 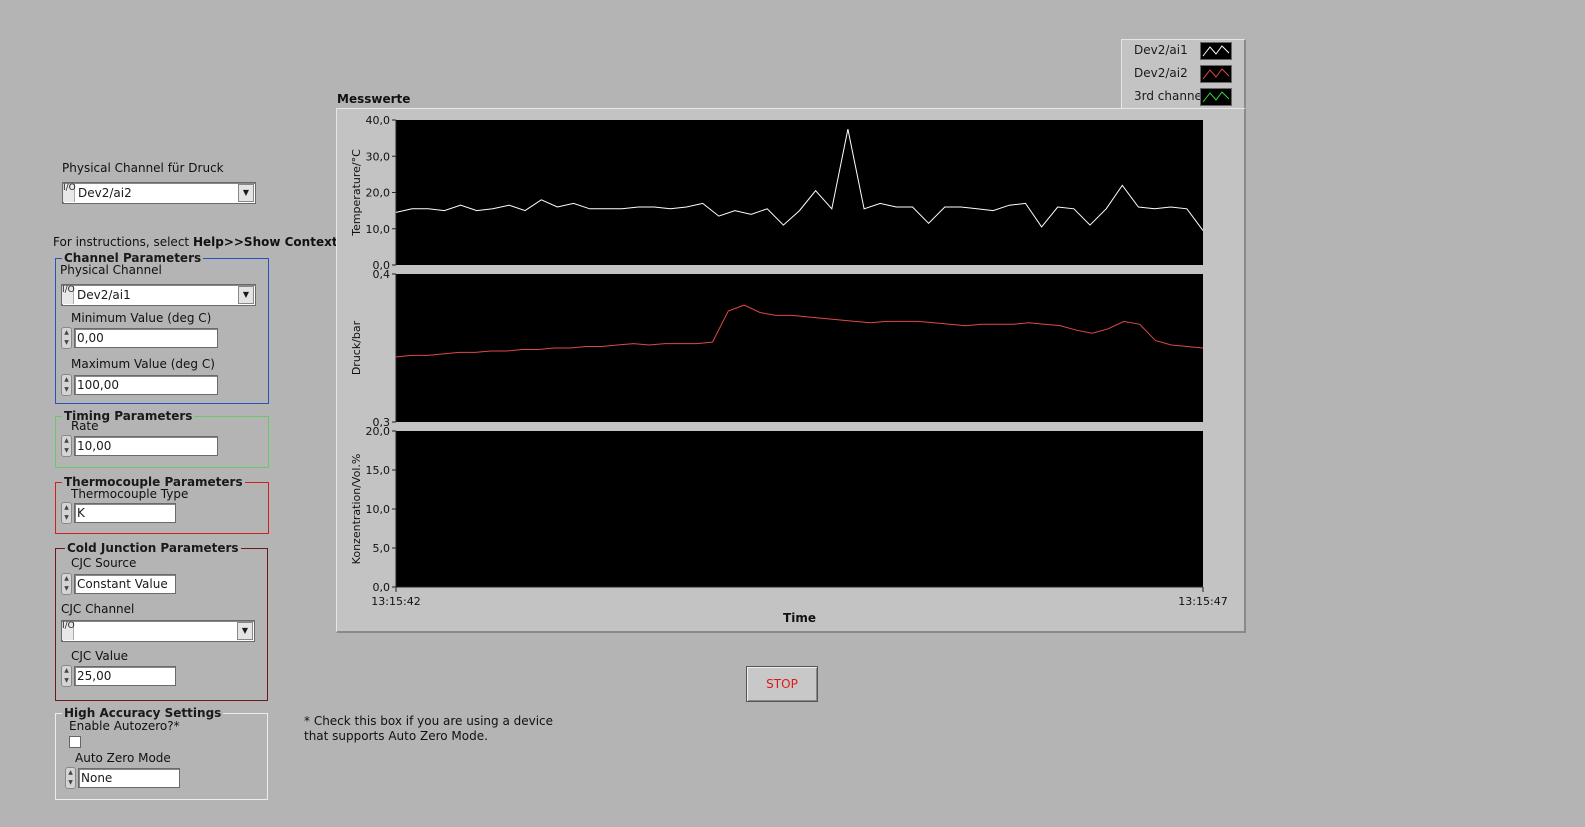 What do you see at coordinates (123, 242) in the screenshot?
I see `instructions-prefix: For instructions, select` at bounding box center [123, 242].